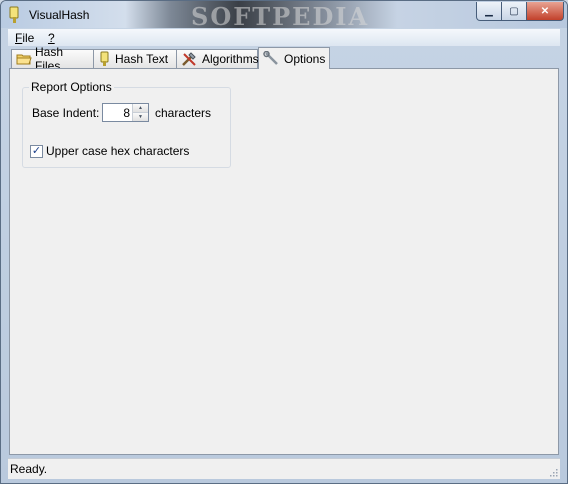 The height and width of the screenshot is (484, 568). What do you see at coordinates (514, 11) in the screenshot?
I see `maximize-button: ▢` at bounding box center [514, 11].